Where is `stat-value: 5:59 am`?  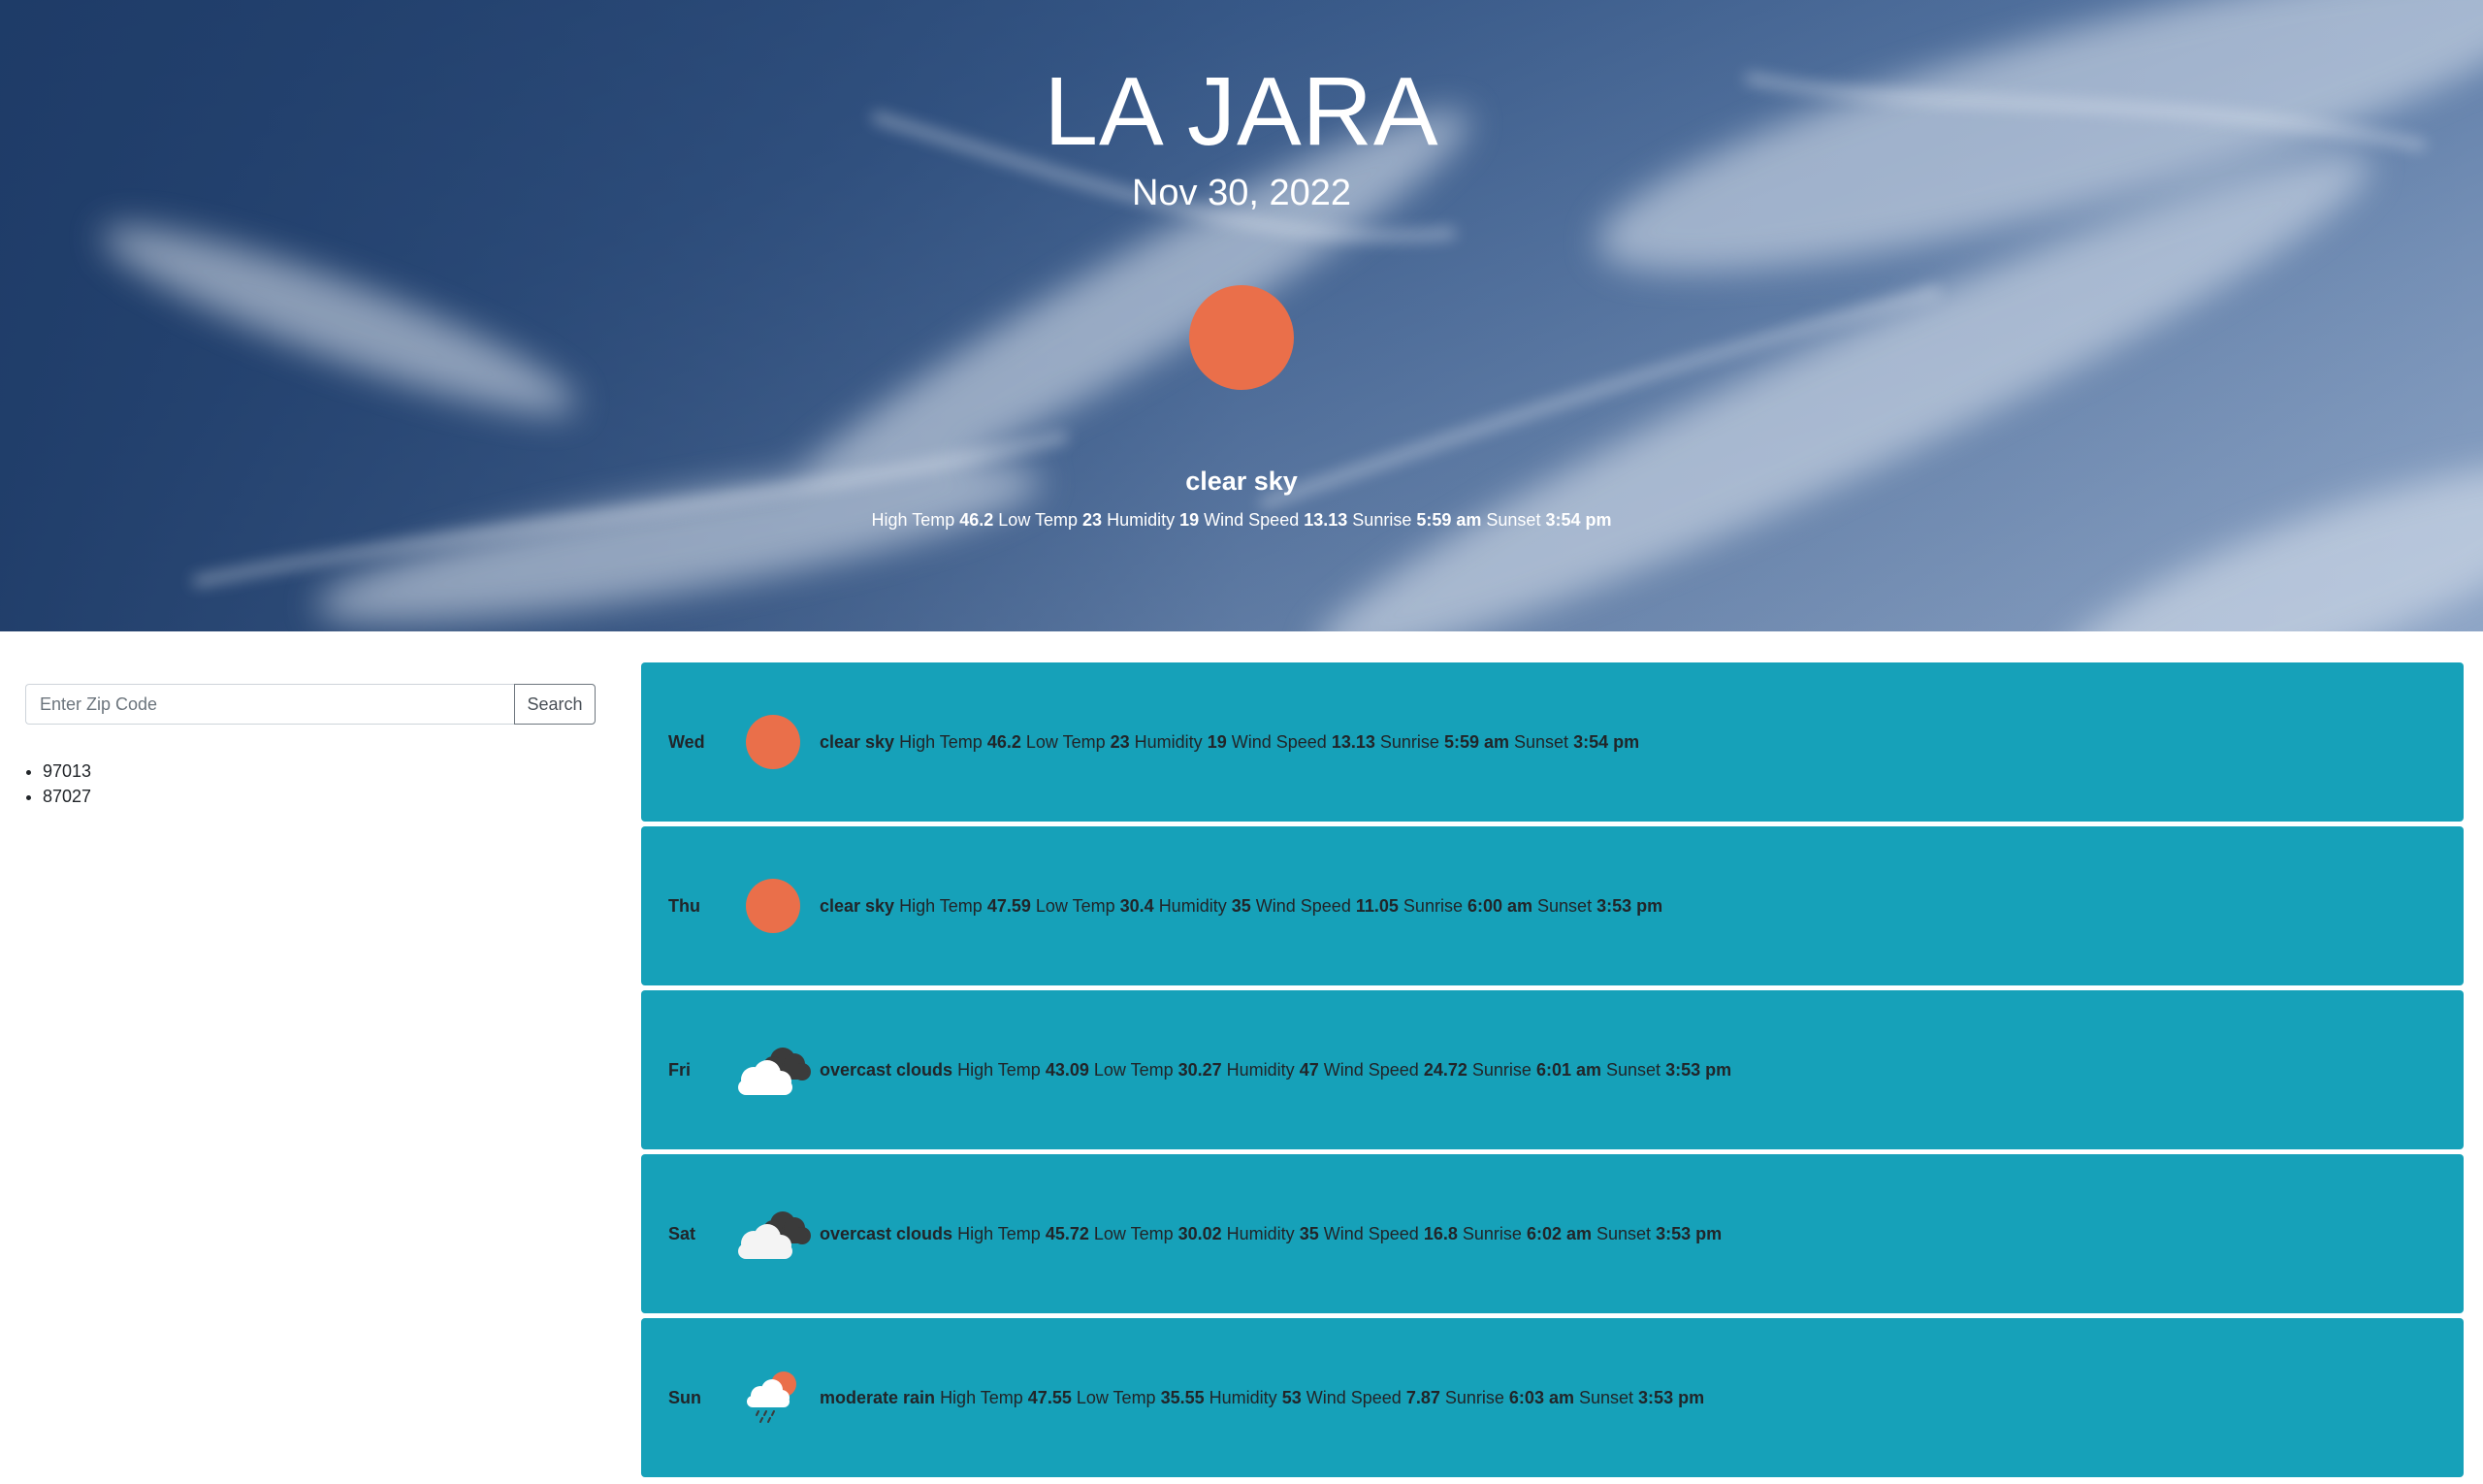 stat-value: 5:59 am is located at coordinates (1449, 520).